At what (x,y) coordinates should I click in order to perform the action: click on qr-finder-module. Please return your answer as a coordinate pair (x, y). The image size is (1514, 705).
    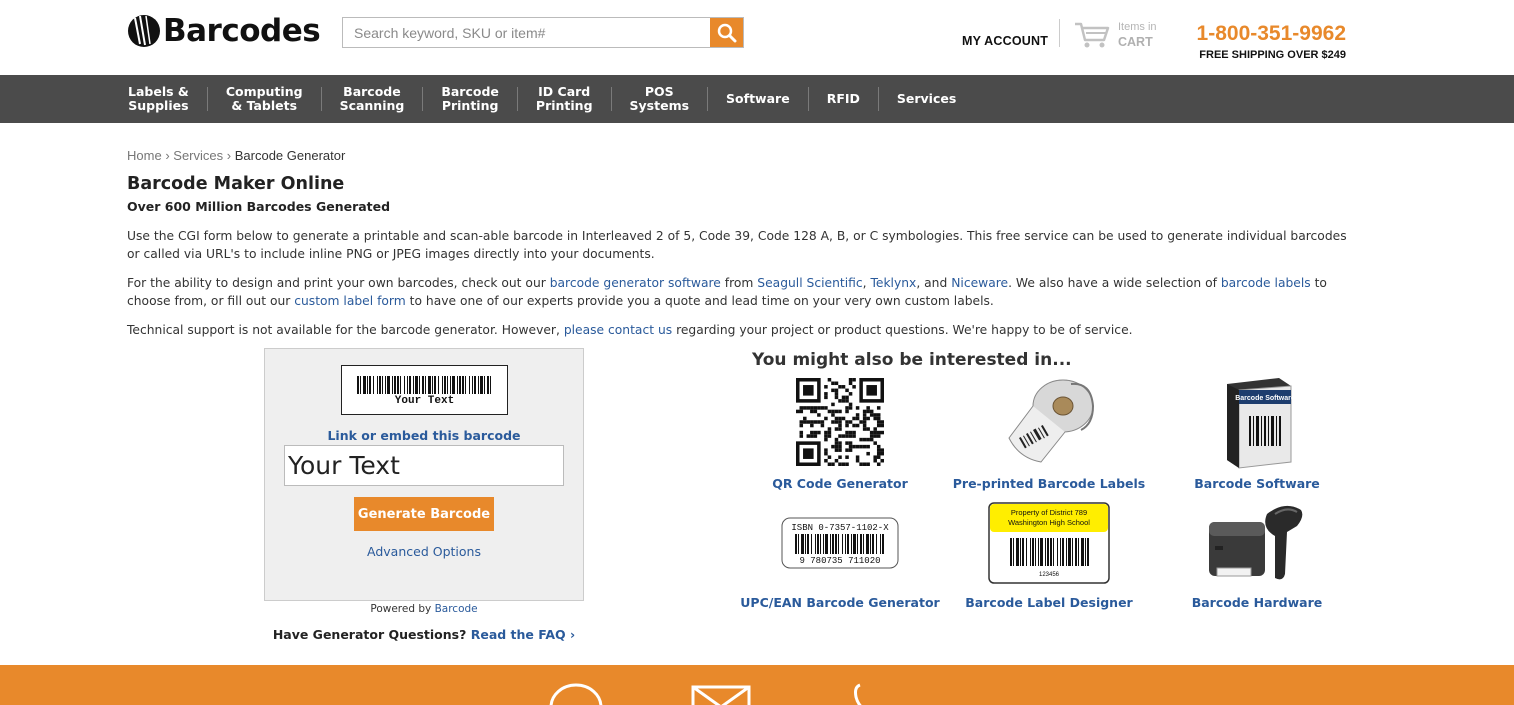
    Looking at the image, I should click on (808, 453).